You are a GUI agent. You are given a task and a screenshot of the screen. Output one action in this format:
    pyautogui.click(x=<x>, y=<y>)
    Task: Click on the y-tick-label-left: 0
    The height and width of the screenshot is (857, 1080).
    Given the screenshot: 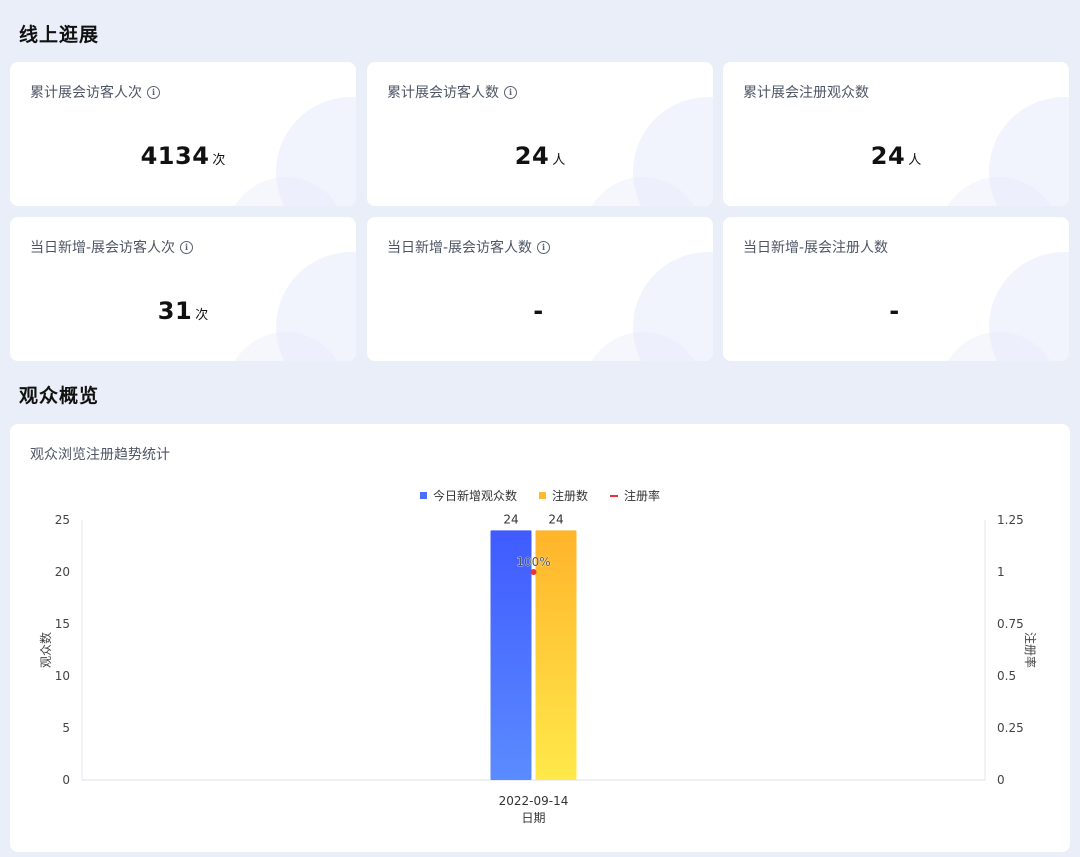 What is the action you would take?
    pyautogui.click(x=66, y=780)
    